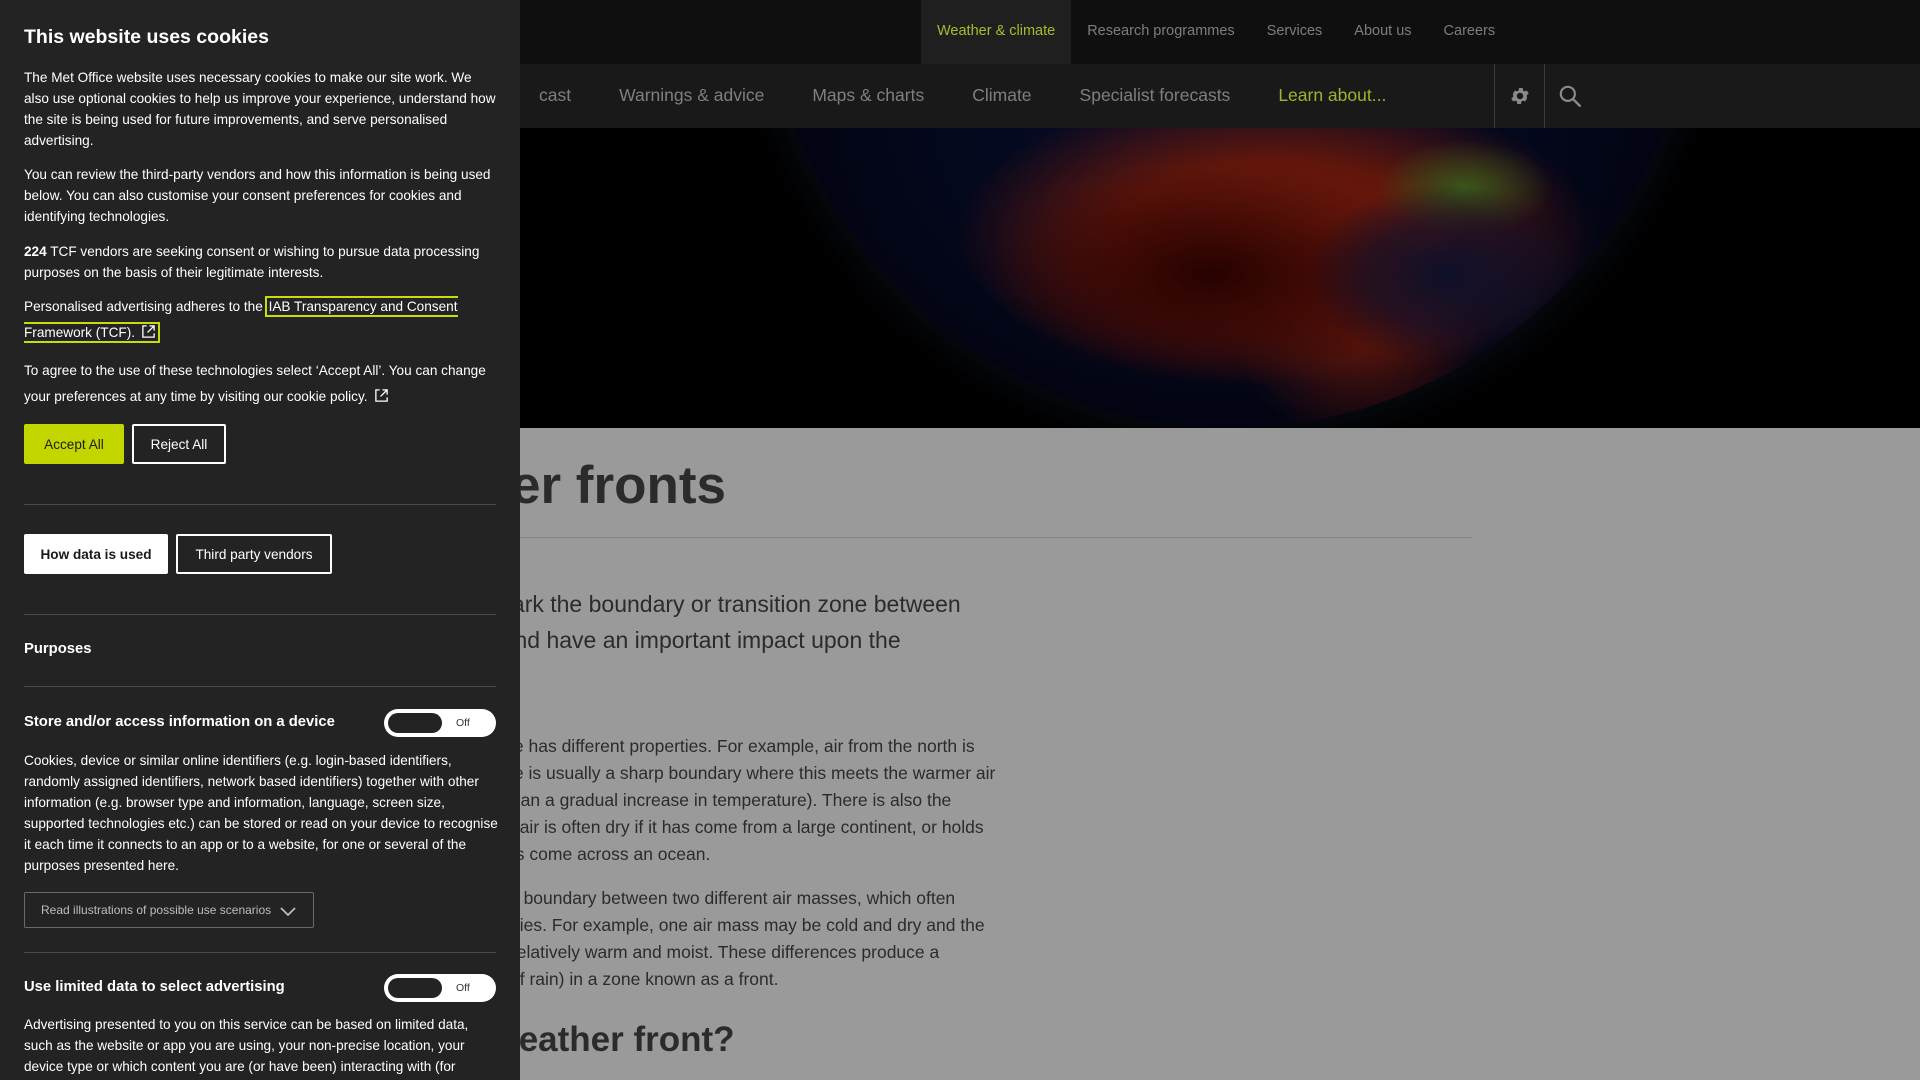 The image size is (1920, 1080). I want to click on search-button, so click(1569, 96).